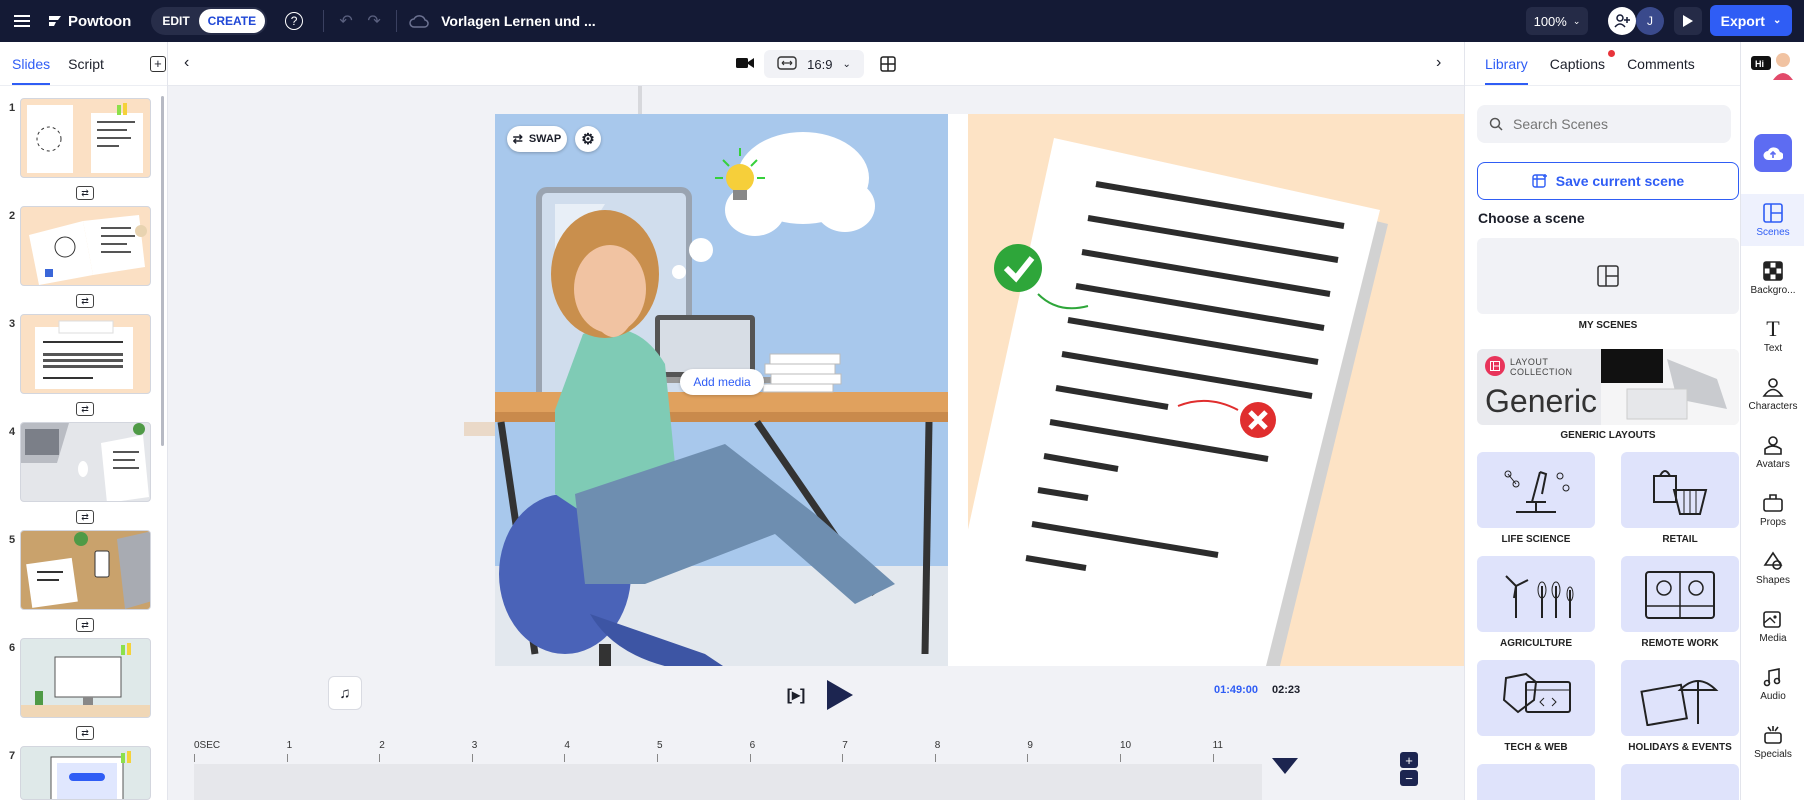 The image size is (1804, 800). What do you see at coordinates (1680, 643) in the screenshot?
I see `category-label: REMOTE WORK` at bounding box center [1680, 643].